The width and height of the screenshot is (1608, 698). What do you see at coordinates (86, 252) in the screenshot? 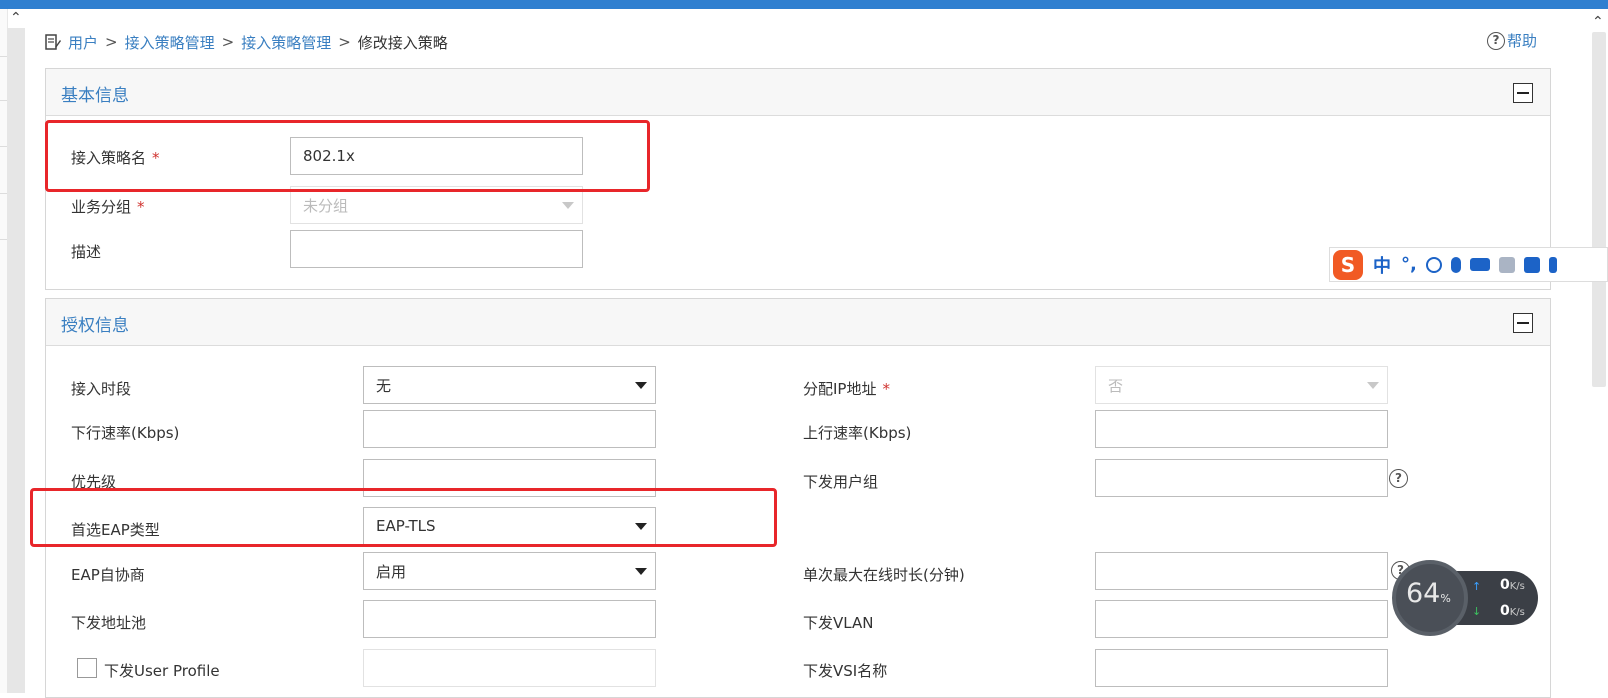
I see `description-label: 描述` at bounding box center [86, 252].